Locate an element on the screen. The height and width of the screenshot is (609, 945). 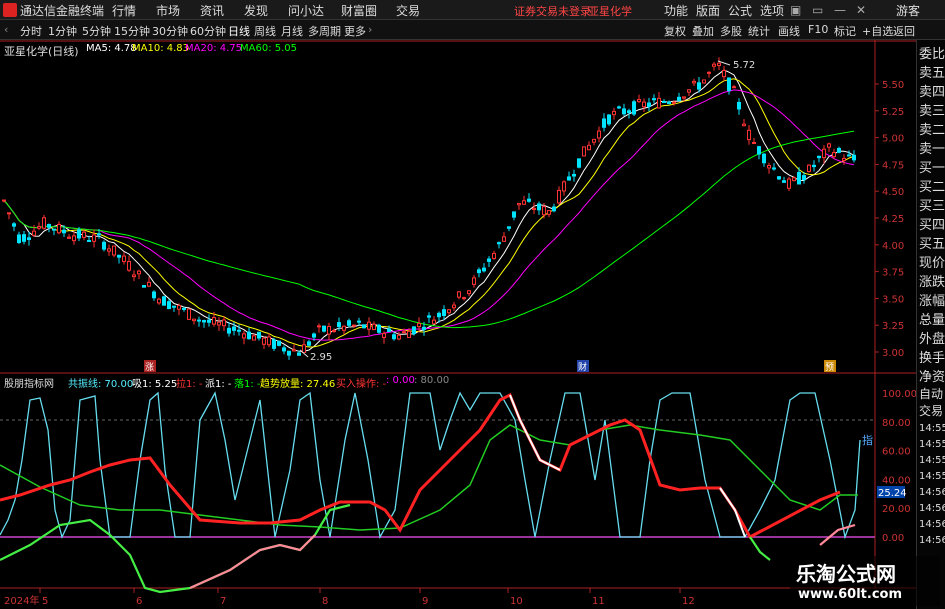
tool-statistics: 统计 is located at coordinates (759, 31).